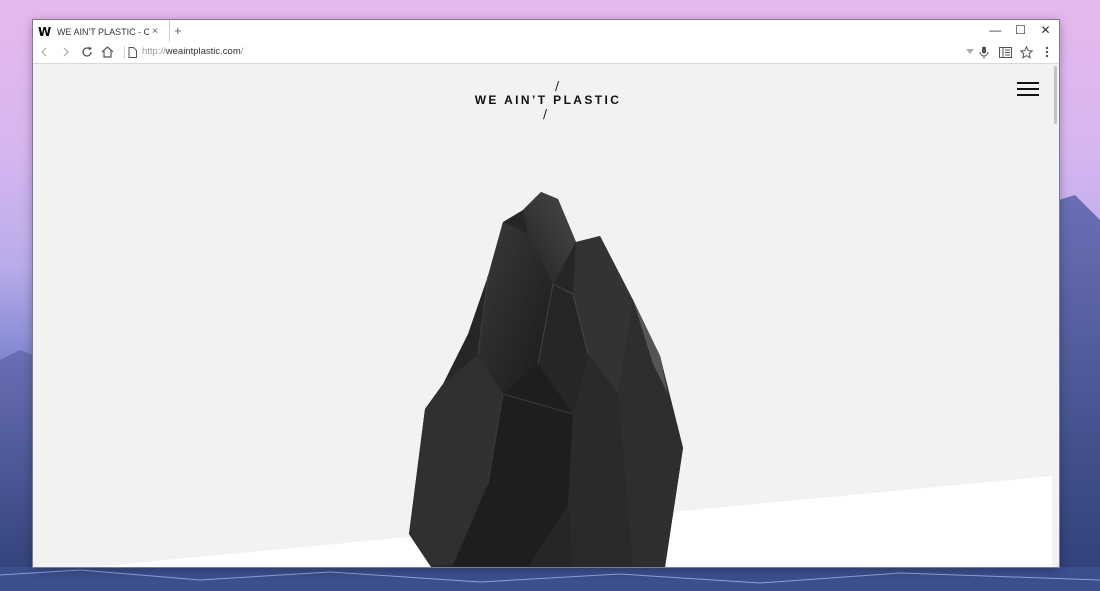 This screenshot has width=1100, height=591. Describe the element at coordinates (557, 86) in the screenshot. I see `logo-slash-top: /` at that location.